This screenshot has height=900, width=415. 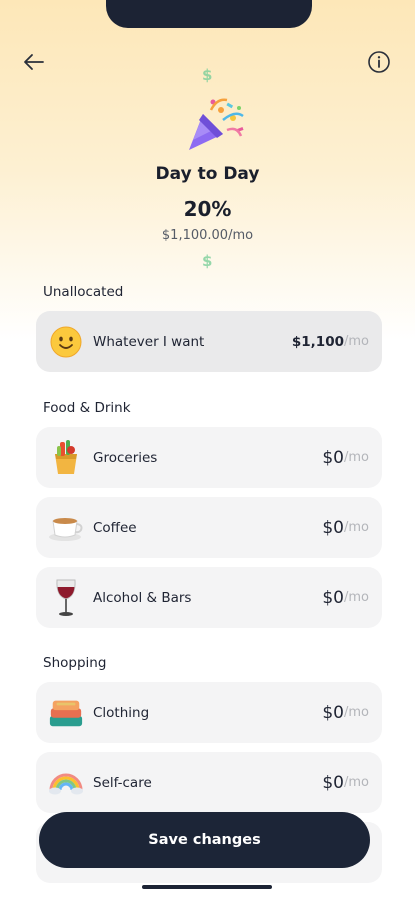 What do you see at coordinates (207, 261) in the screenshot?
I see `dollar-decoration-bottom: $` at bounding box center [207, 261].